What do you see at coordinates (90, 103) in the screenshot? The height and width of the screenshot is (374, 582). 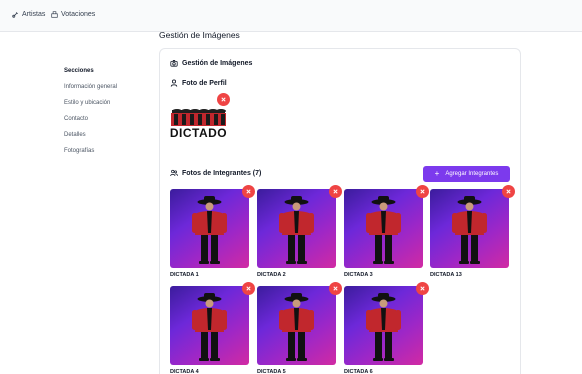 I see `sidebar-item-estilo-ubicacion: Estilo y ubicación` at bounding box center [90, 103].